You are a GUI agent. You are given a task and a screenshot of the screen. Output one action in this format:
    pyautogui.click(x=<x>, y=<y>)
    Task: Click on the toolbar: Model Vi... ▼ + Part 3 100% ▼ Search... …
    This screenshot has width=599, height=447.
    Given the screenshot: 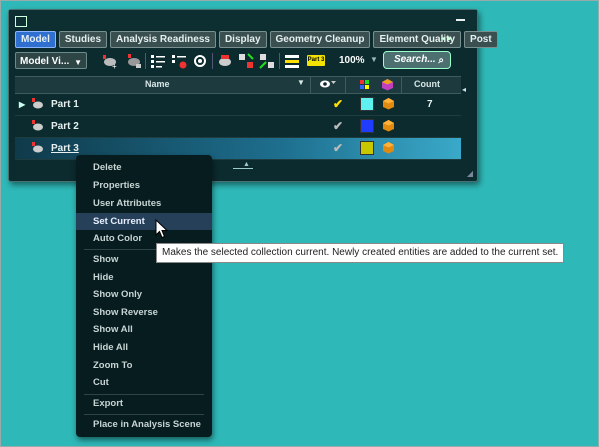 What is the action you would take?
    pyautogui.click(x=244, y=62)
    